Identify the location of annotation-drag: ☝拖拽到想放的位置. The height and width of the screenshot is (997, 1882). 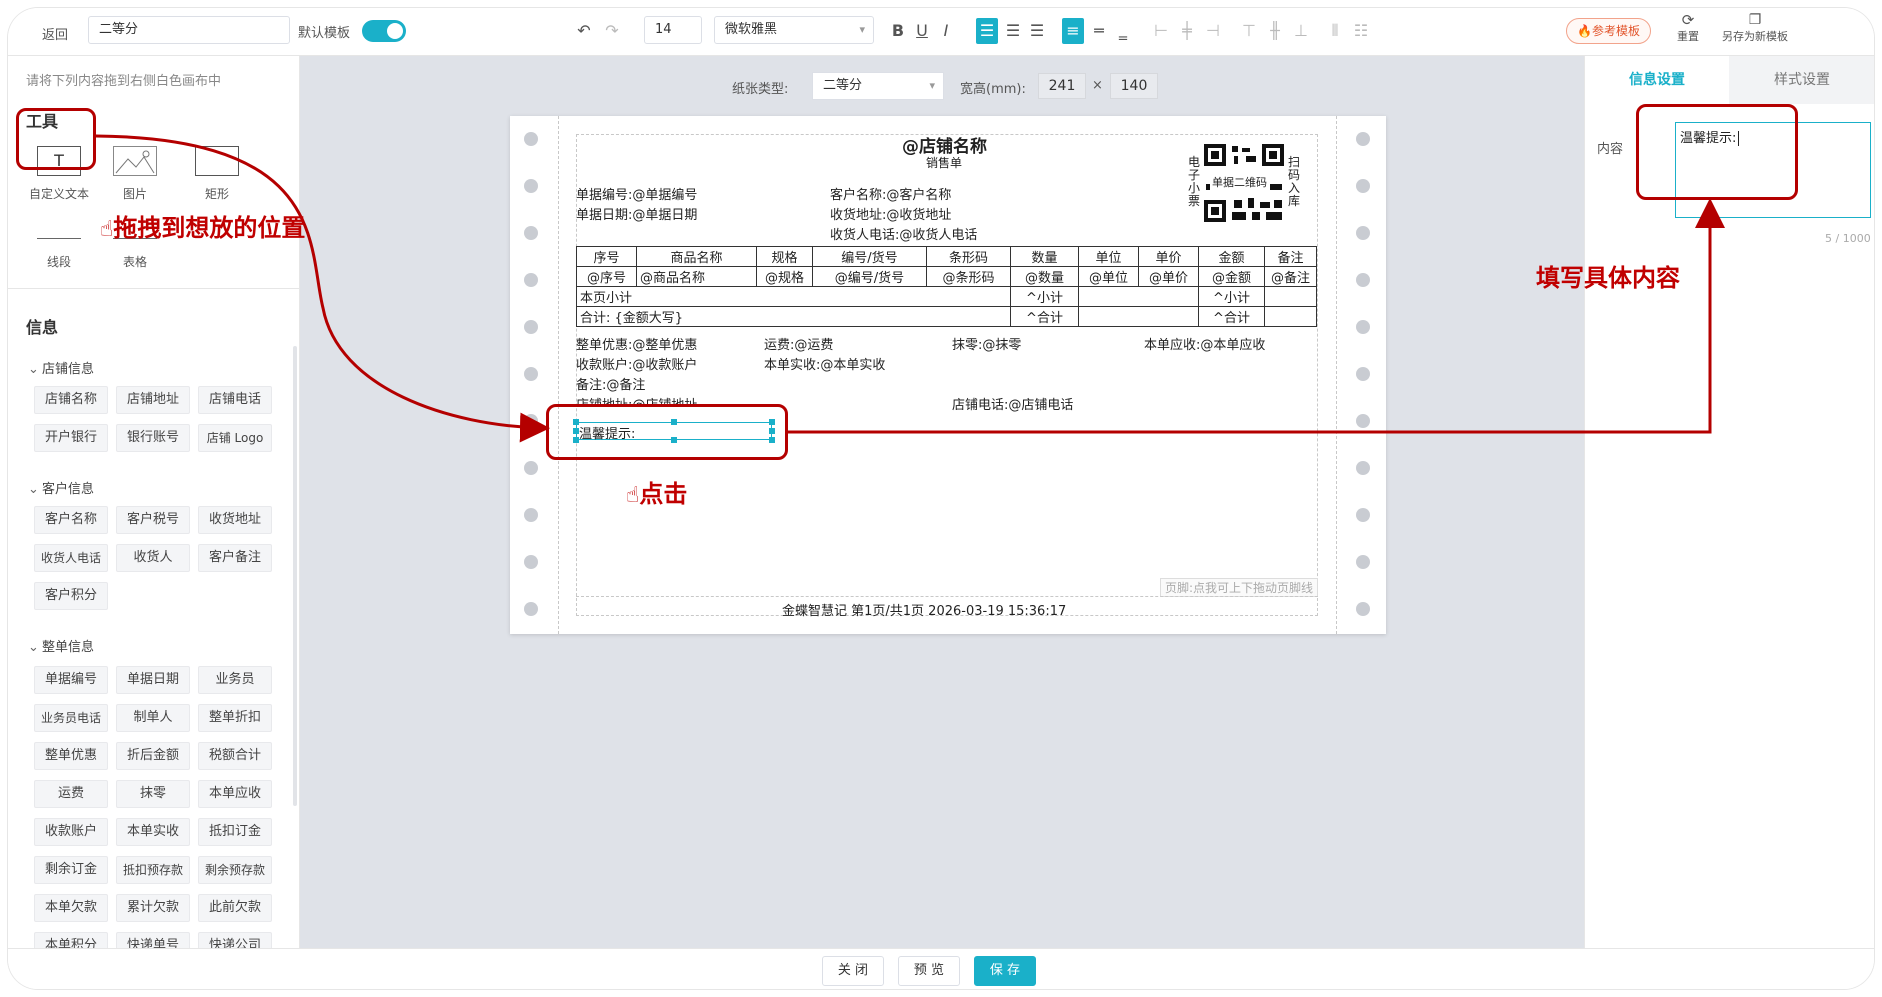
(202, 225).